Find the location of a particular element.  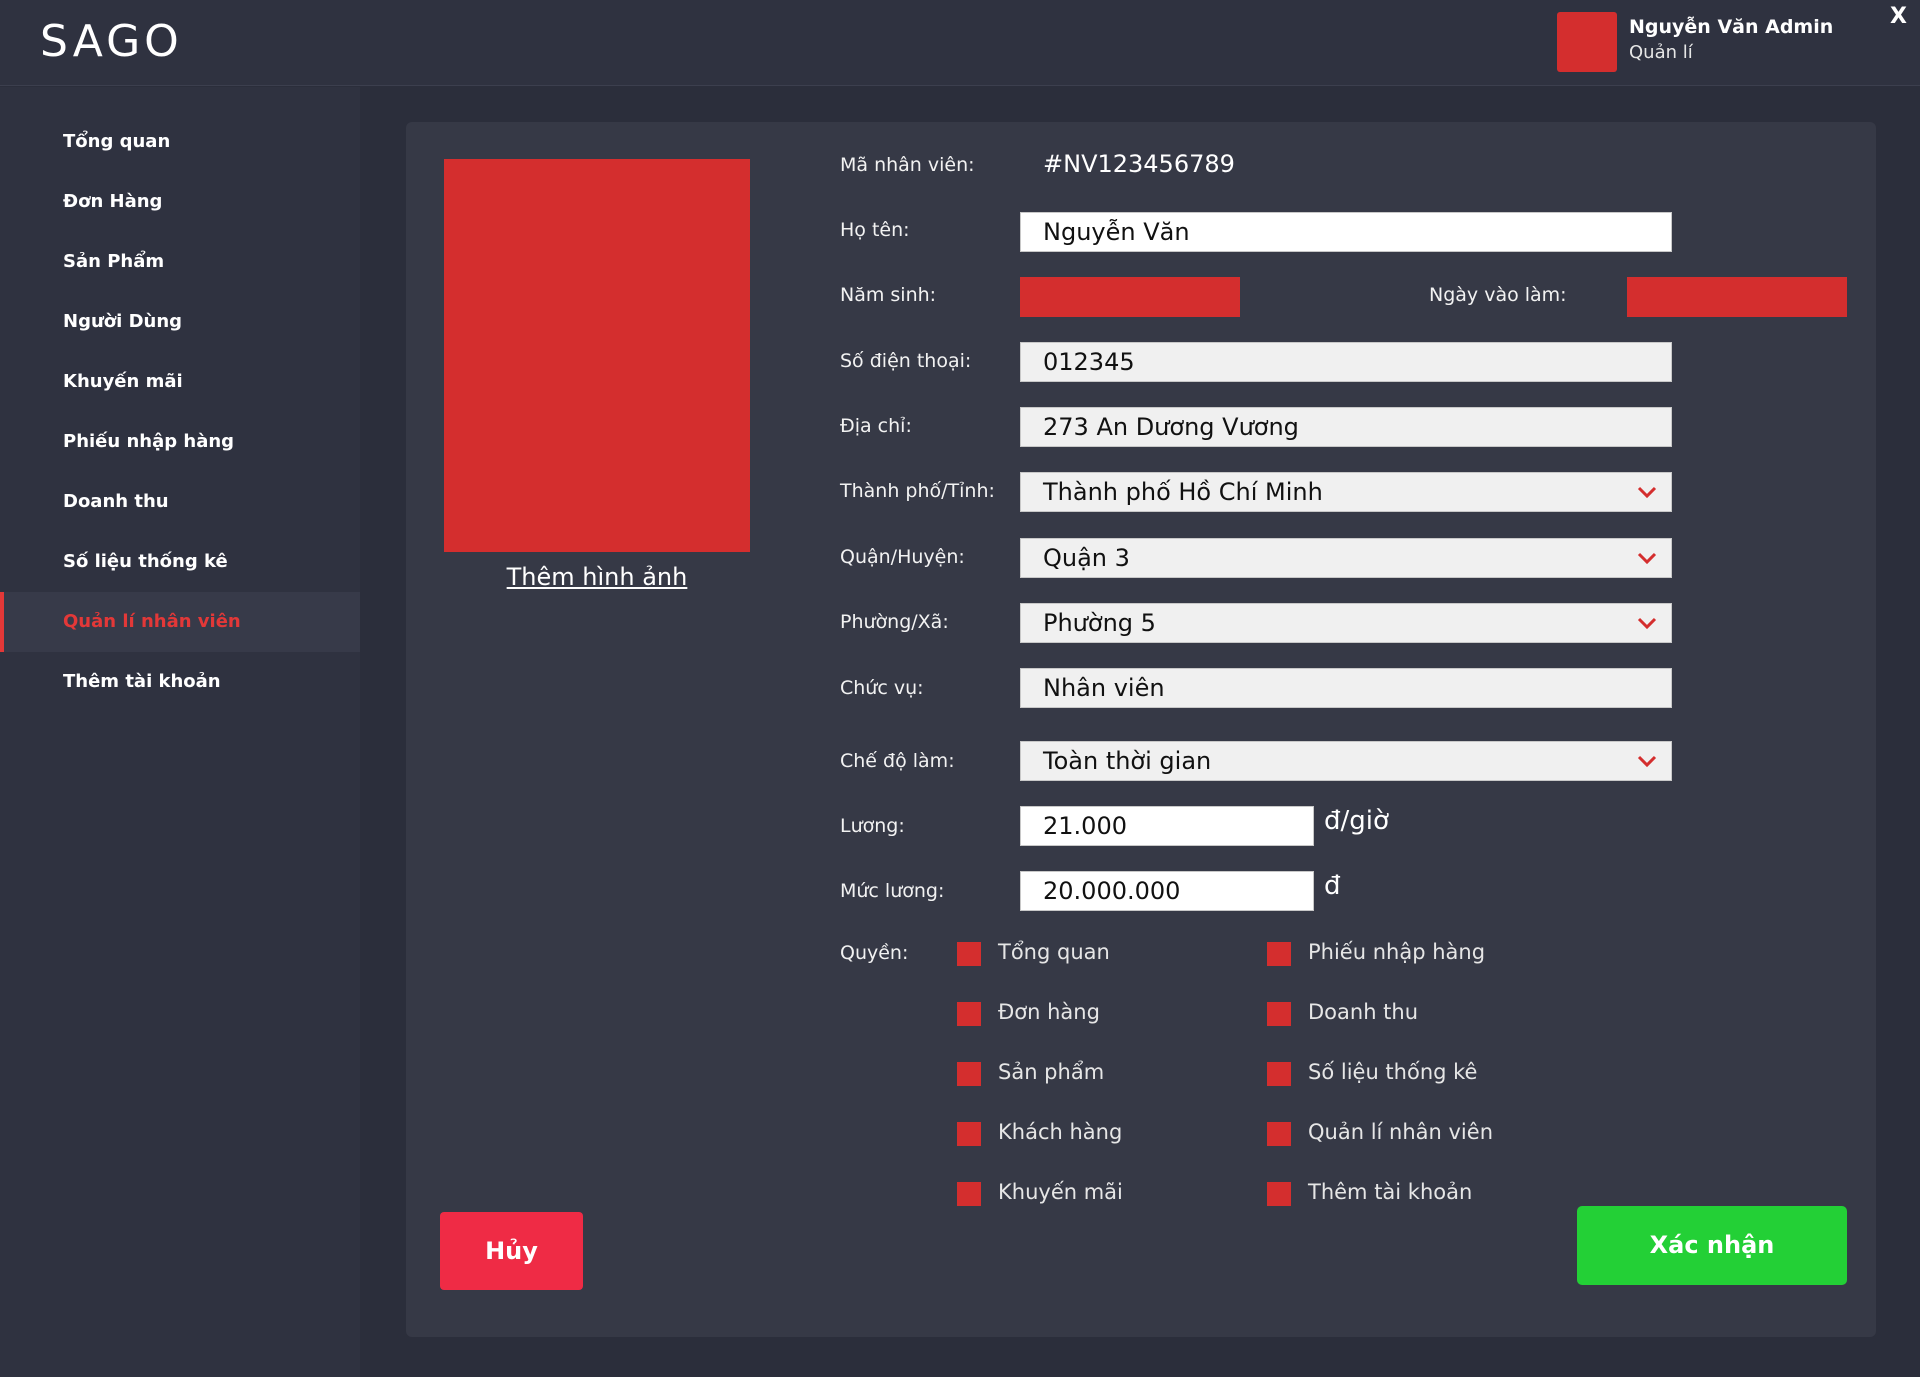

permission-label-phieu-nhap-hang: Phiếu nhập hàng is located at coordinates (1397, 952).